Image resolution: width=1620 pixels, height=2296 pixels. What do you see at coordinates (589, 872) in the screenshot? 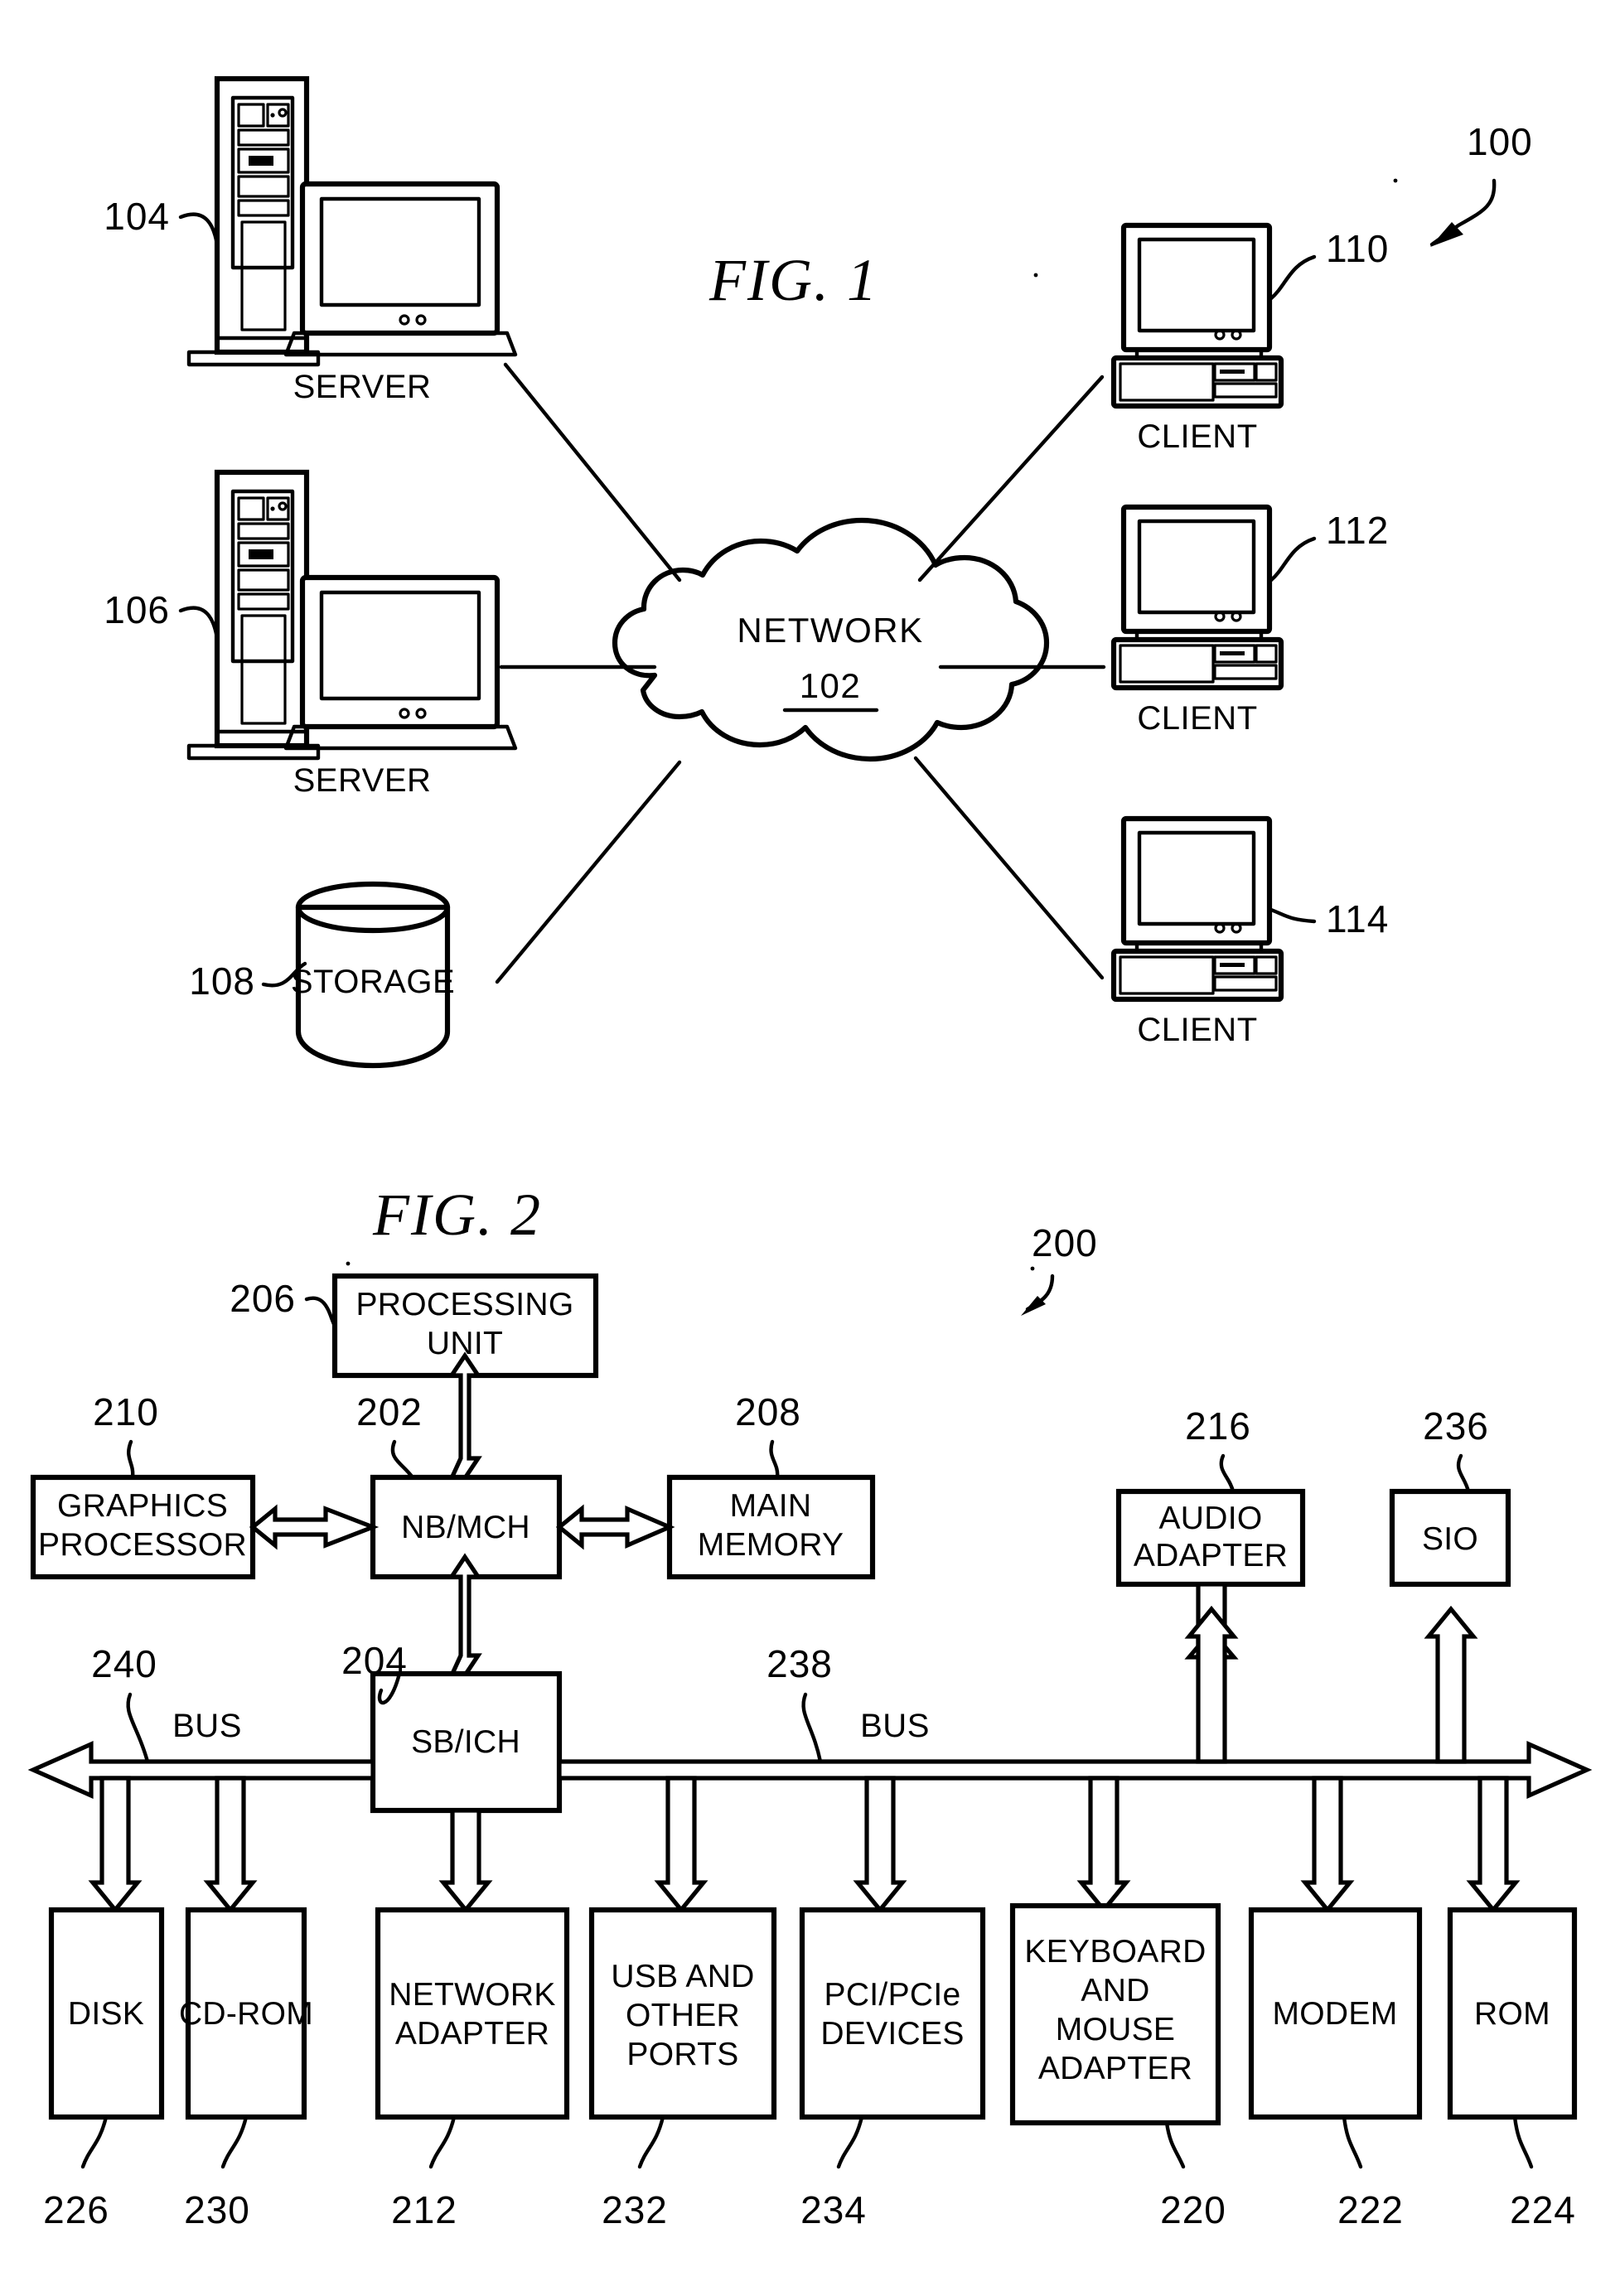
I see `link-storage108-network` at bounding box center [589, 872].